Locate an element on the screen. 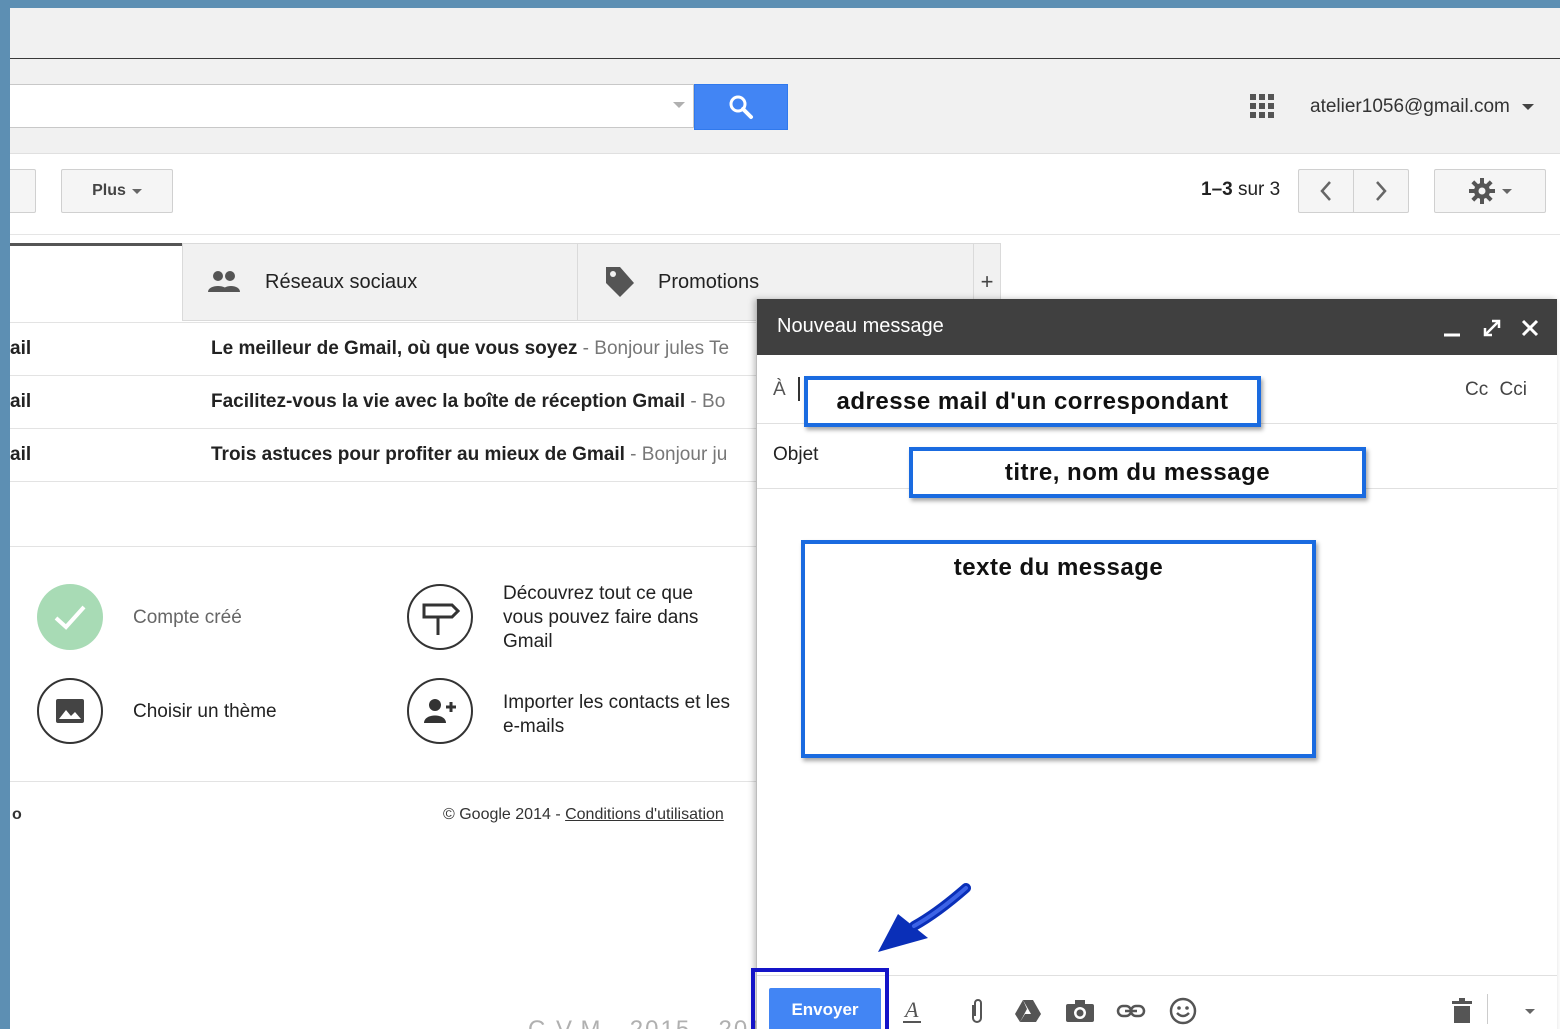 The height and width of the screenshot is (1029, 1560). search-icon is located at coordinates (741, 107).